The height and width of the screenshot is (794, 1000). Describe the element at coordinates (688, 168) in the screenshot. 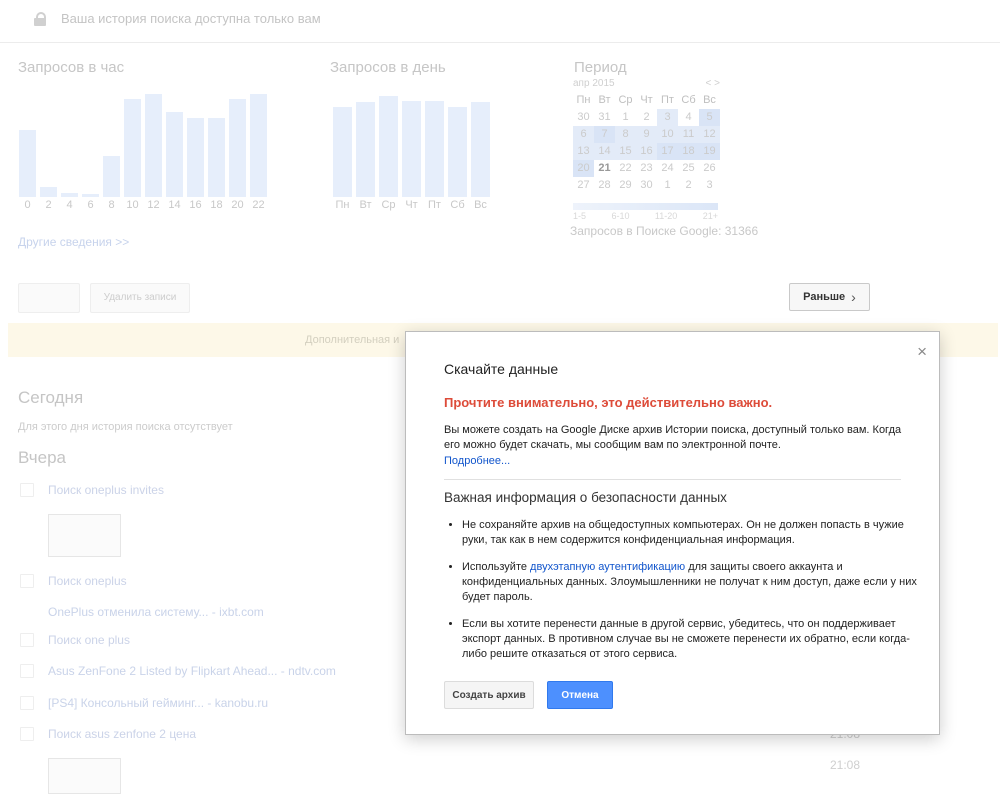

I see `calendar-day: 25` at that location.